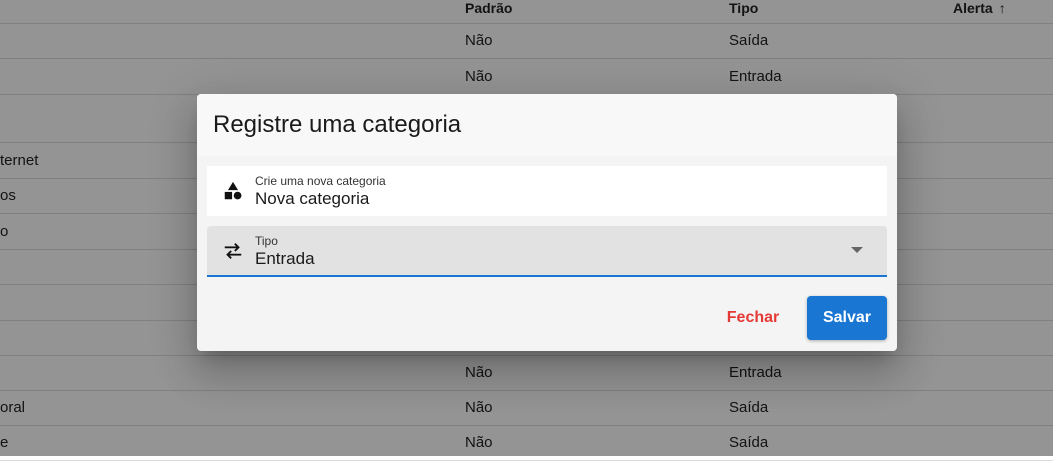 This screenshot has width=1053, height=461. I want to click on swap-horizontal-icon, so click(233, 251).